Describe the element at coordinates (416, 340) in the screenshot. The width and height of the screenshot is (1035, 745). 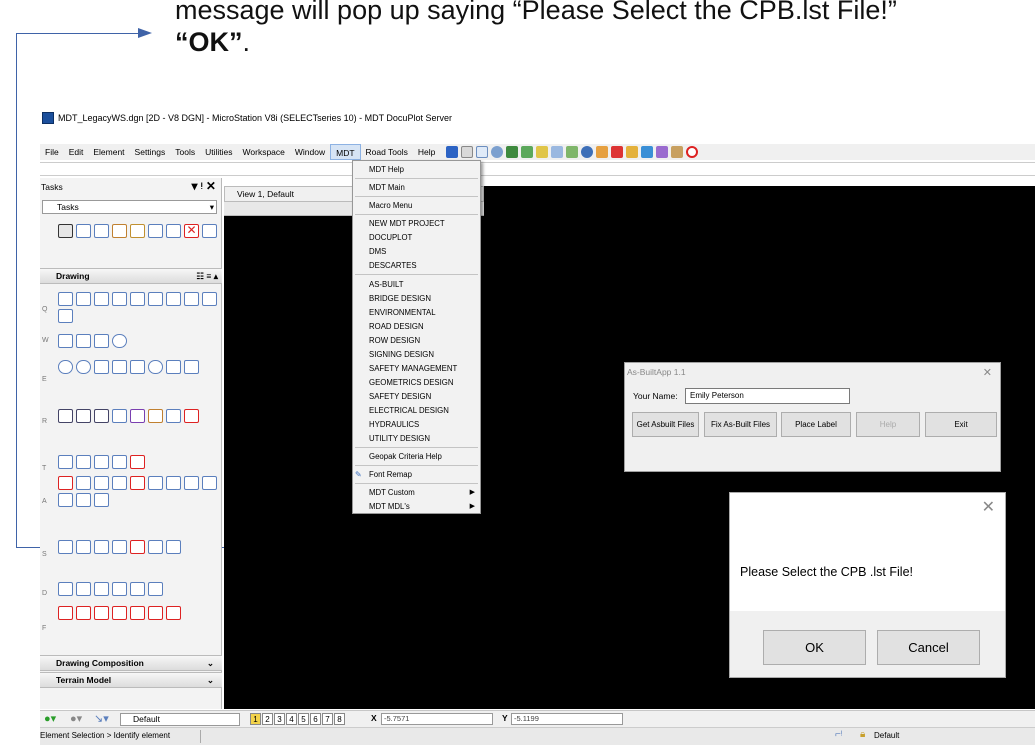
I see `menu-item-row-design: ROW DESIGN` at that location.